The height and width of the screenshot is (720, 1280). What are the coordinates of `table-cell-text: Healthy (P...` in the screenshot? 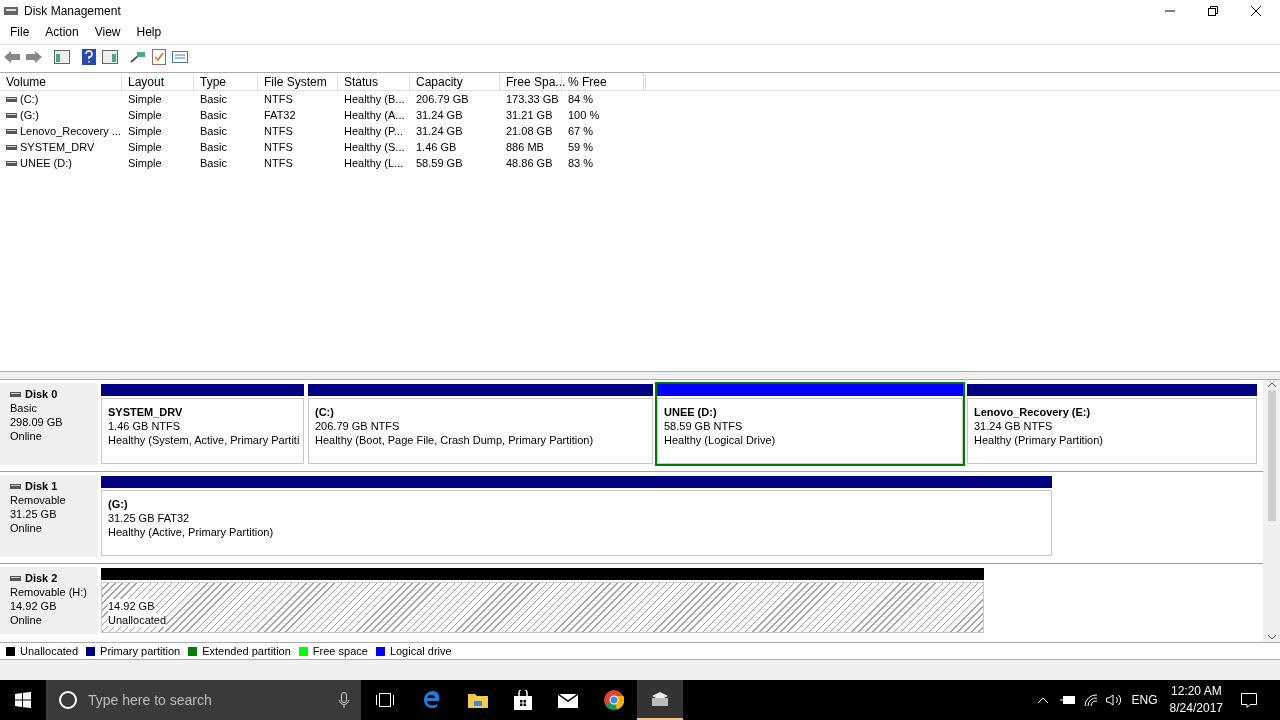 It's located at (374, 131).